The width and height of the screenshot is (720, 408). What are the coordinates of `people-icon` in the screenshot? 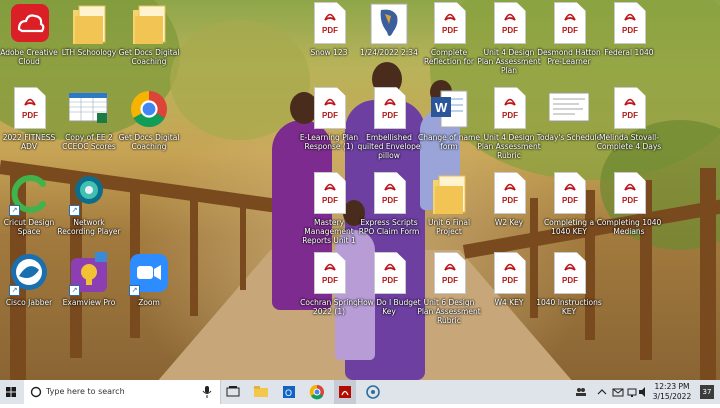 It's located at (581, 392).